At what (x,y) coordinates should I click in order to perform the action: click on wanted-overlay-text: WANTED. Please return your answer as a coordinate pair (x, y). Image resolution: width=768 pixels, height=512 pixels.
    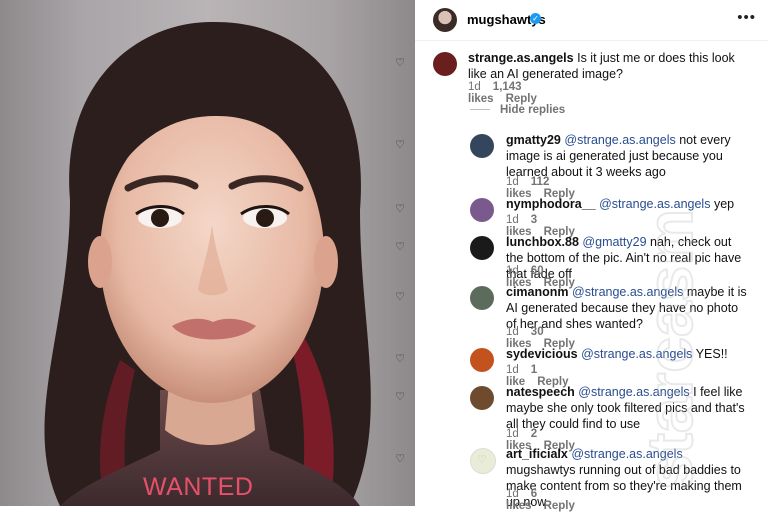
    Looking at the image, I should click on (198, 487).